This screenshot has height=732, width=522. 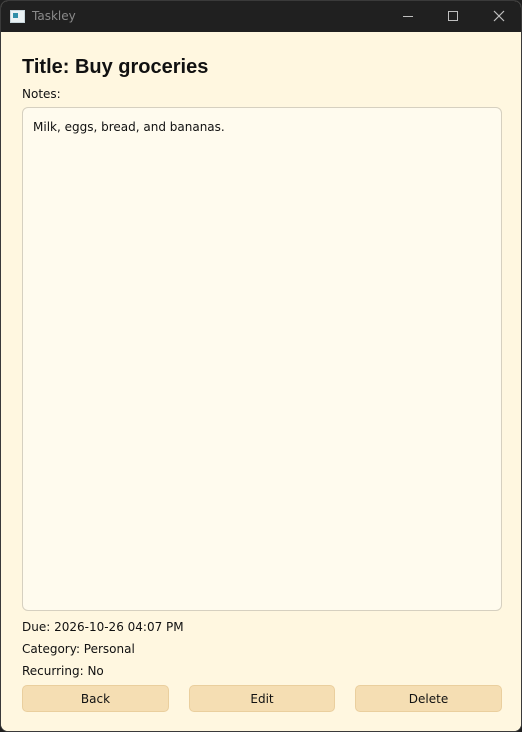 I want to click on minimize-icon, so click(x=408, y=16).